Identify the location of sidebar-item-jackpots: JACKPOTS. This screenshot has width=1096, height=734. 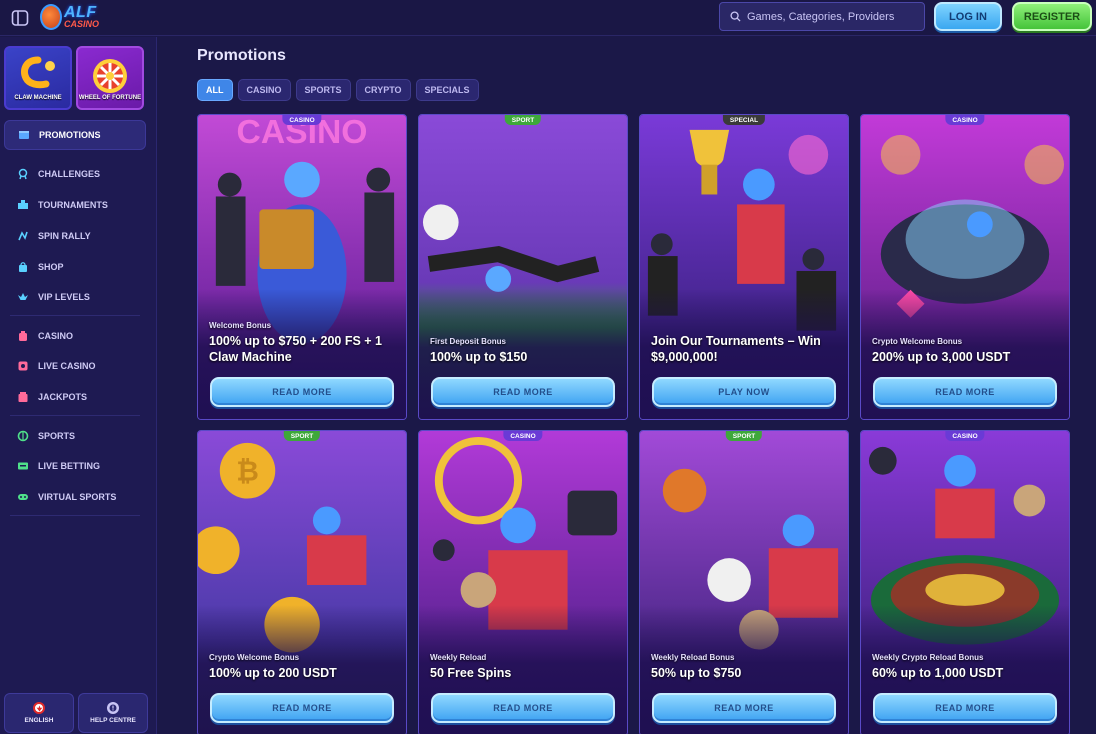
(75, 397).